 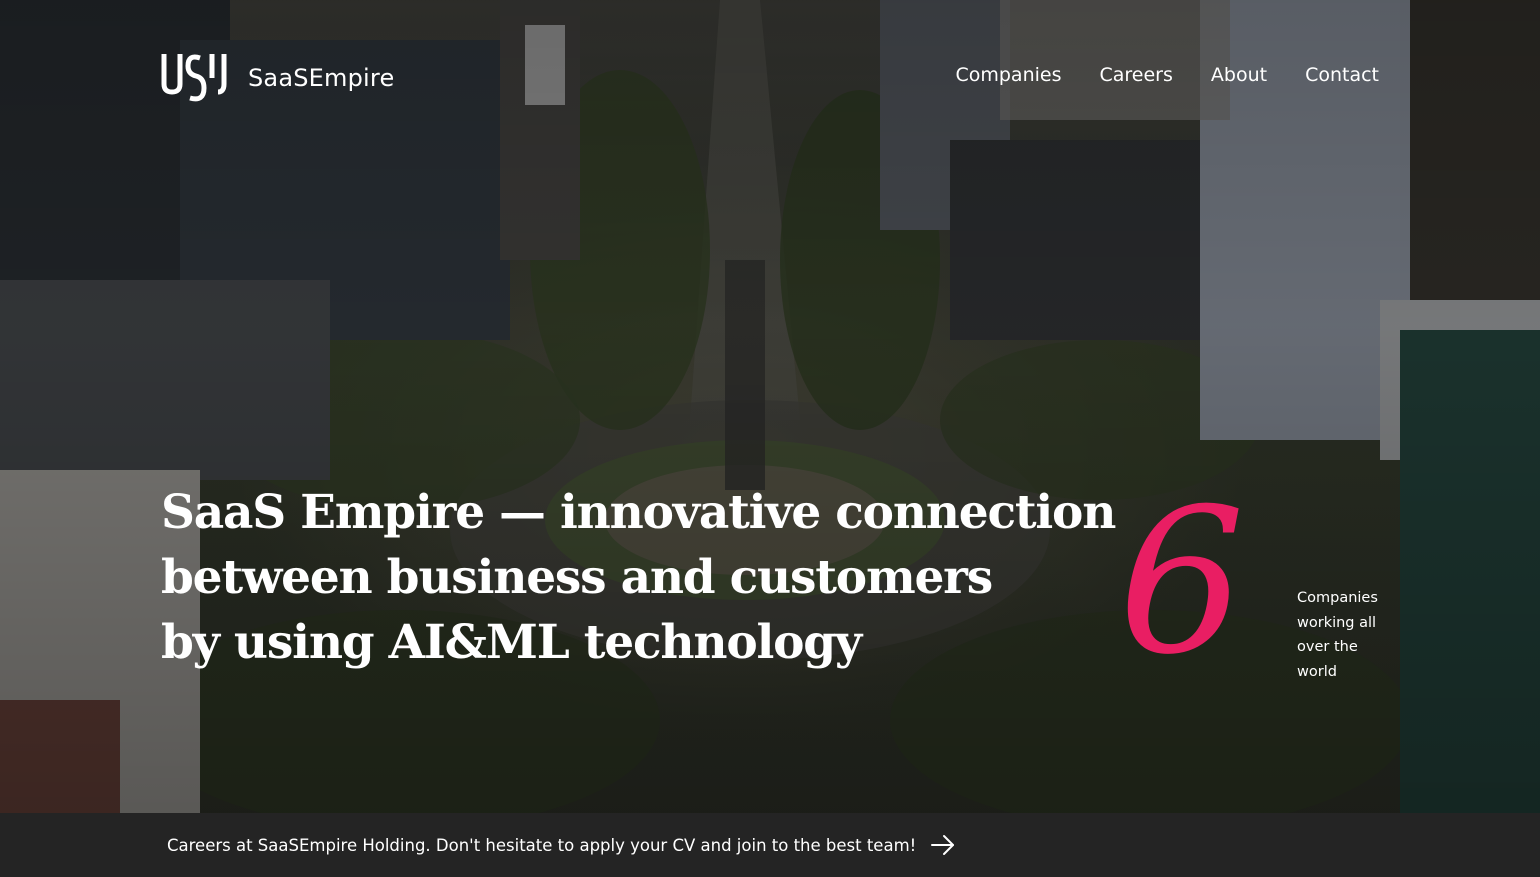 What do you see at coordinates (1008, 75) in the screenshot?
I see `nav-item-companies: Companies` at bounding box center [1008, 75].